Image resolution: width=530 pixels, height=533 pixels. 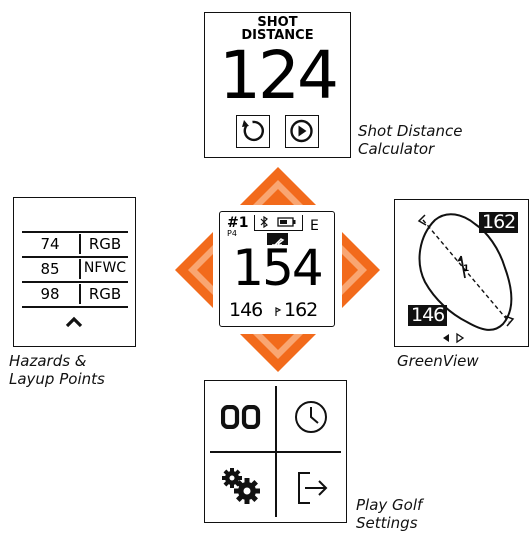 I want to click on caret-up-icon, so click(x=74, y=322).